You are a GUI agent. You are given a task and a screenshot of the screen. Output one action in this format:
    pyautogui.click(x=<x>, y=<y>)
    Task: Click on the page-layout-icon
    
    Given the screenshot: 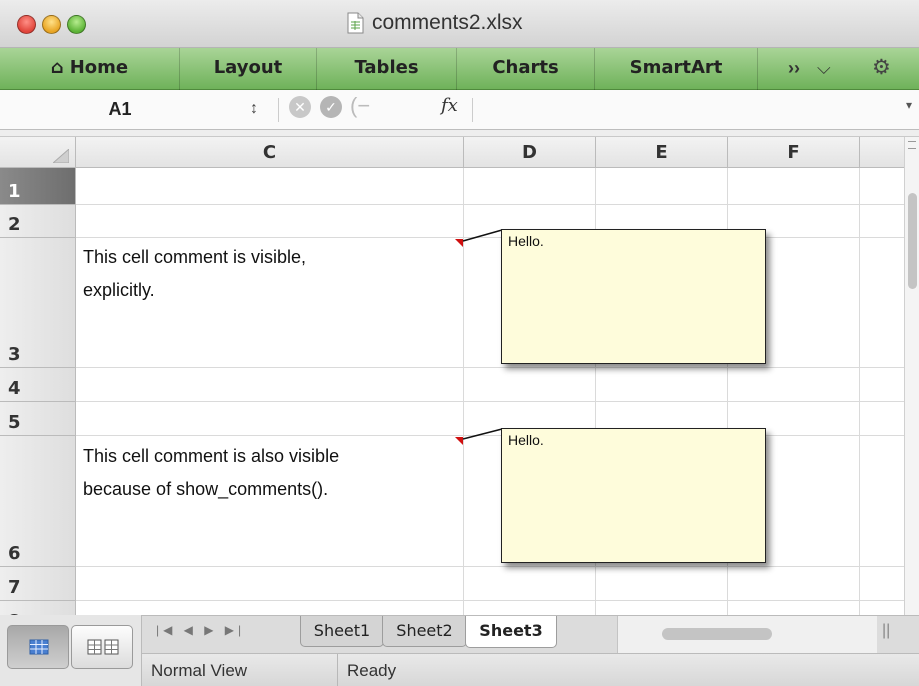 What is the action you would take?
    pyautogui.click(x=103, y=647)
    